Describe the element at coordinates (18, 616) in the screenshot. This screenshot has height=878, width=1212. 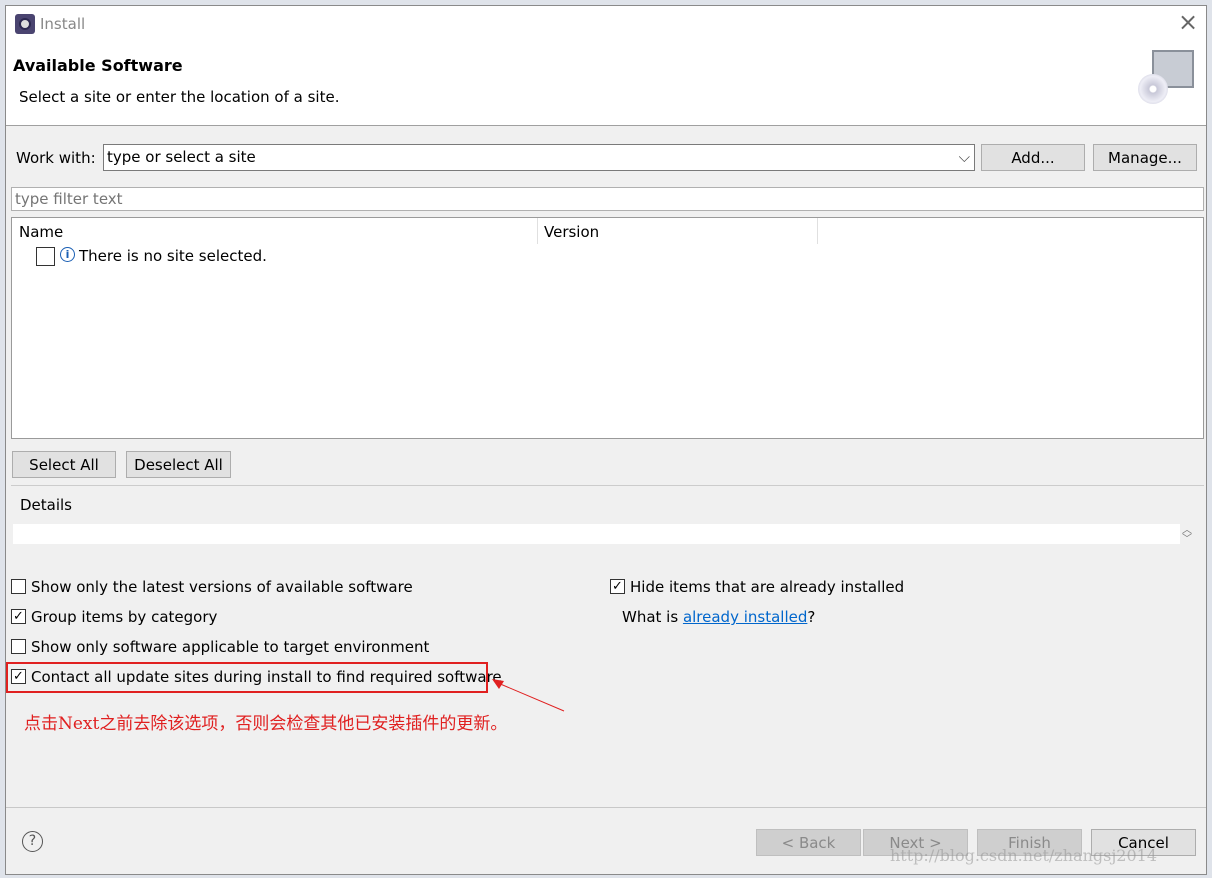
I see `group-checkbox: ✓` at that location.